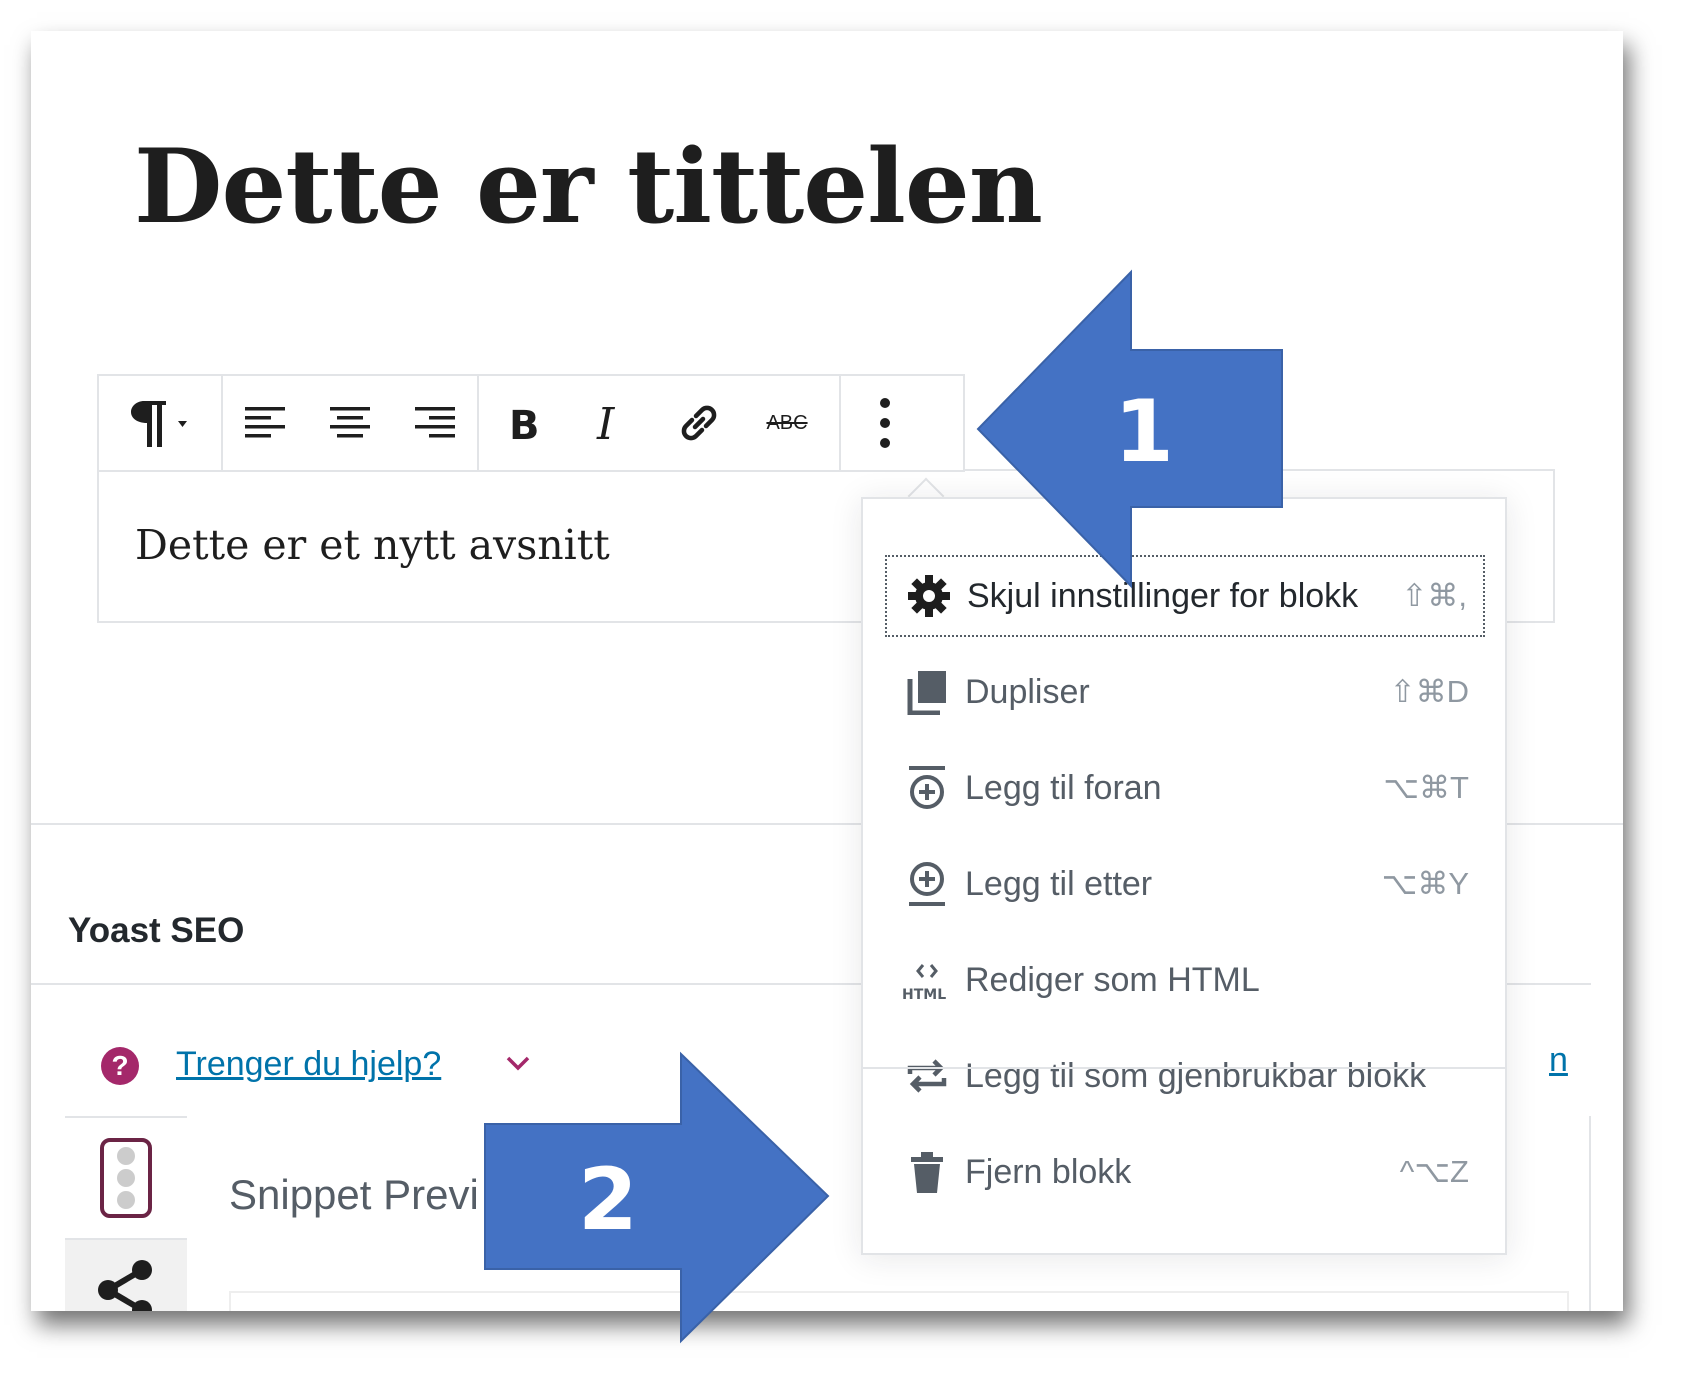 The height and width of the screenshot is (1380, 1688). I want to click on more-group, so click(886, 423).